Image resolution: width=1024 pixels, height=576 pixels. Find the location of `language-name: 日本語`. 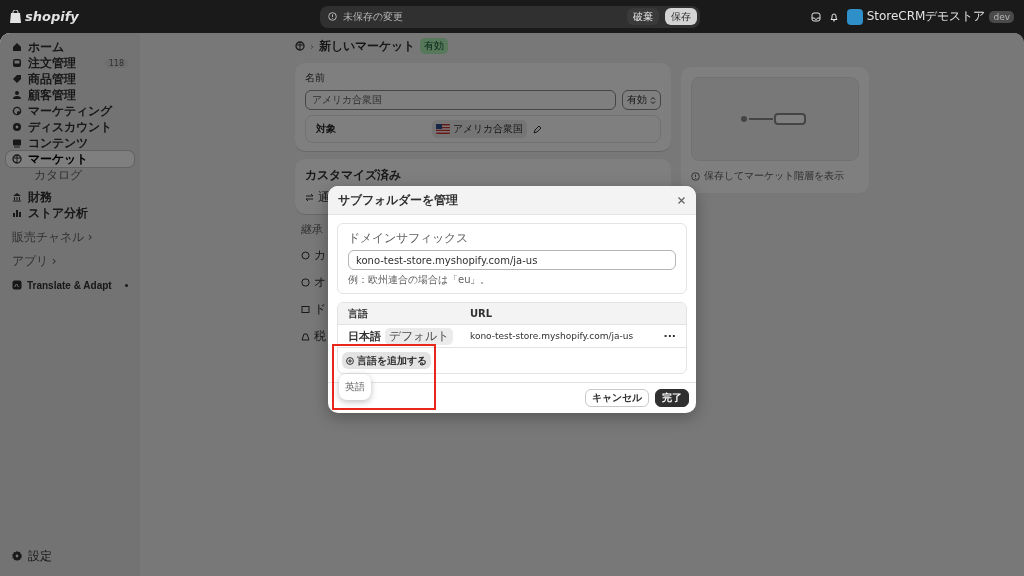

language-name: 日本語 is located at coordinates (364, 336).